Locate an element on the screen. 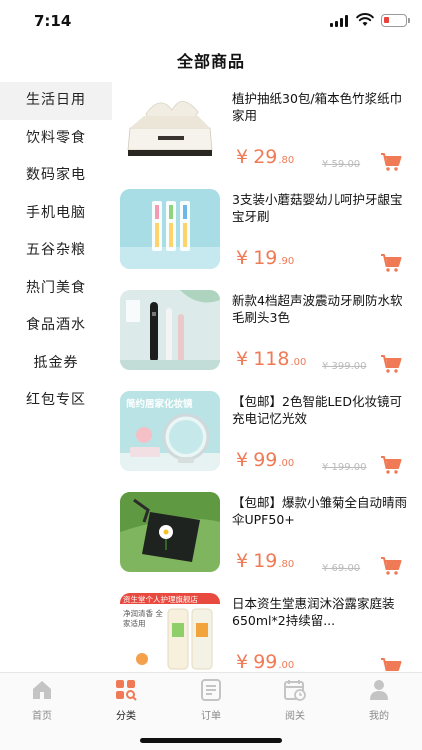  product-price: ¥ 29.80 is located at coordinates (265, 157).